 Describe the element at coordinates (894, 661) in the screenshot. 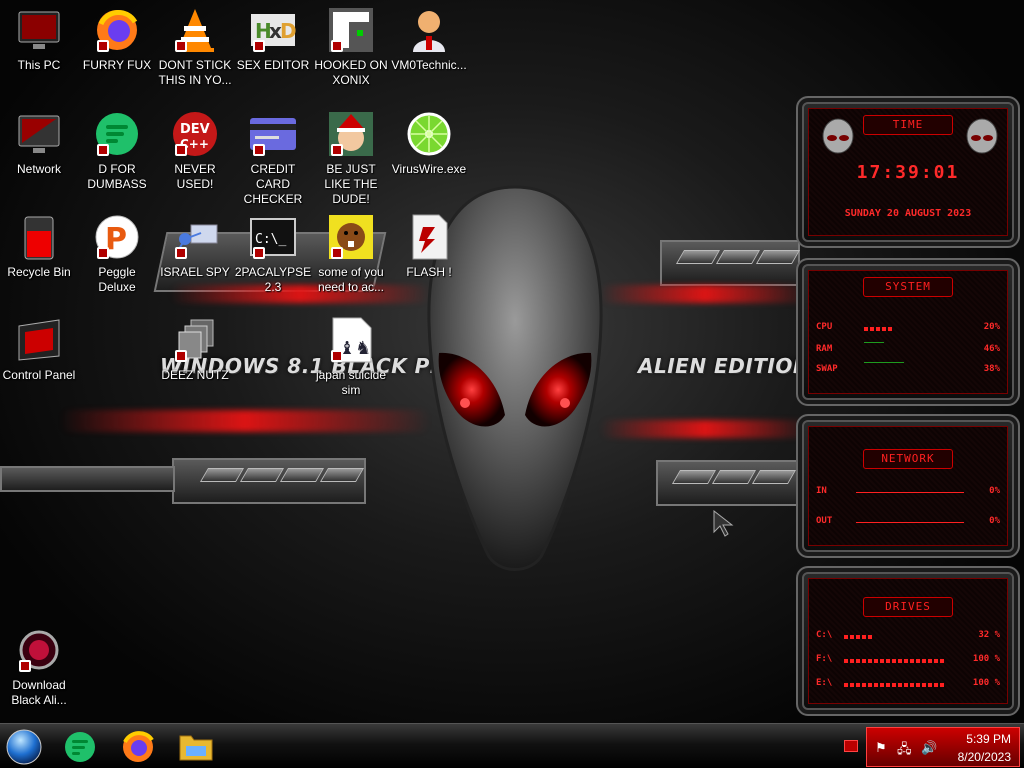

I see `drive-f-usage-bar` at that location.